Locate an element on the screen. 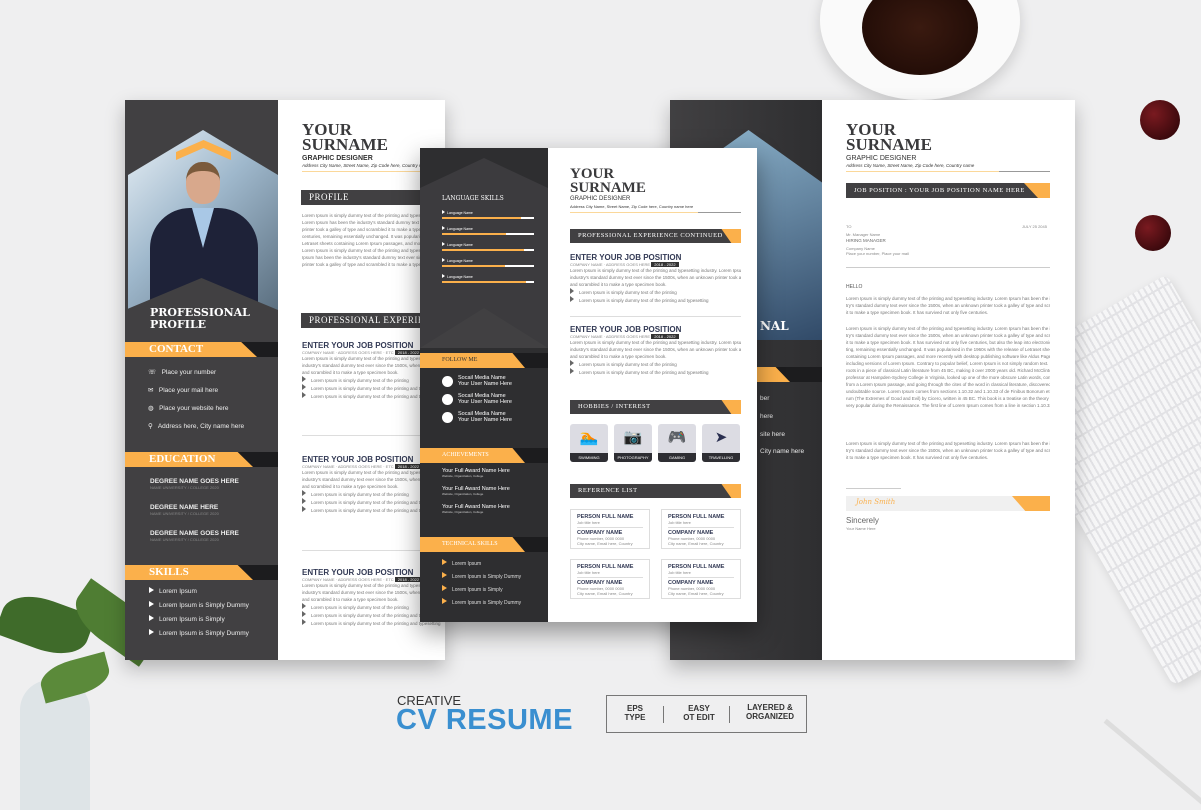 The width and height of the screenshot is (1201, 810). hobby-tile: 🎮 GAMING is located at coordinates (677, 443).